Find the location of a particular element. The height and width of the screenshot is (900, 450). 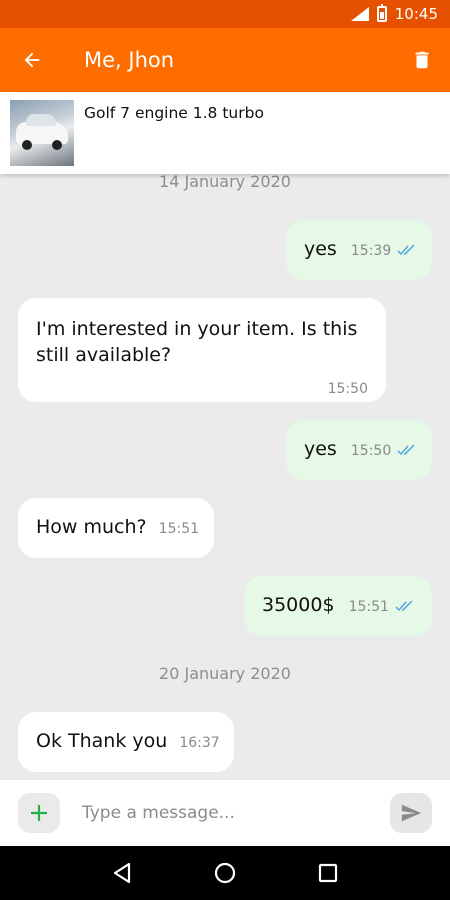

message-bubble-incoming: Ok Thank you 16:37 is located at coordinates (126, 742).